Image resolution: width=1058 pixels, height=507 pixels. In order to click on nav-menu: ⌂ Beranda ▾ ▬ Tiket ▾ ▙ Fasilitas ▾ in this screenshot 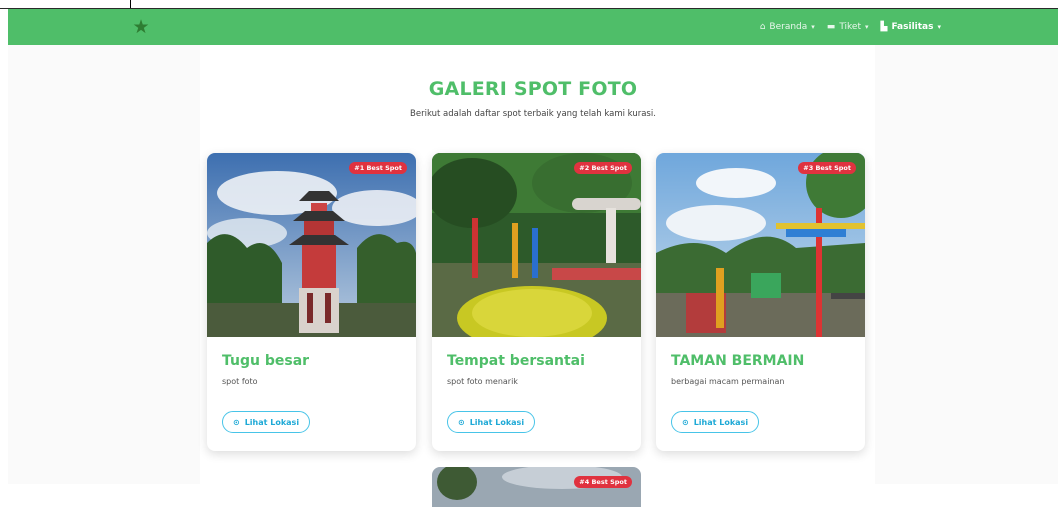, I will do `click(850, 27)`.